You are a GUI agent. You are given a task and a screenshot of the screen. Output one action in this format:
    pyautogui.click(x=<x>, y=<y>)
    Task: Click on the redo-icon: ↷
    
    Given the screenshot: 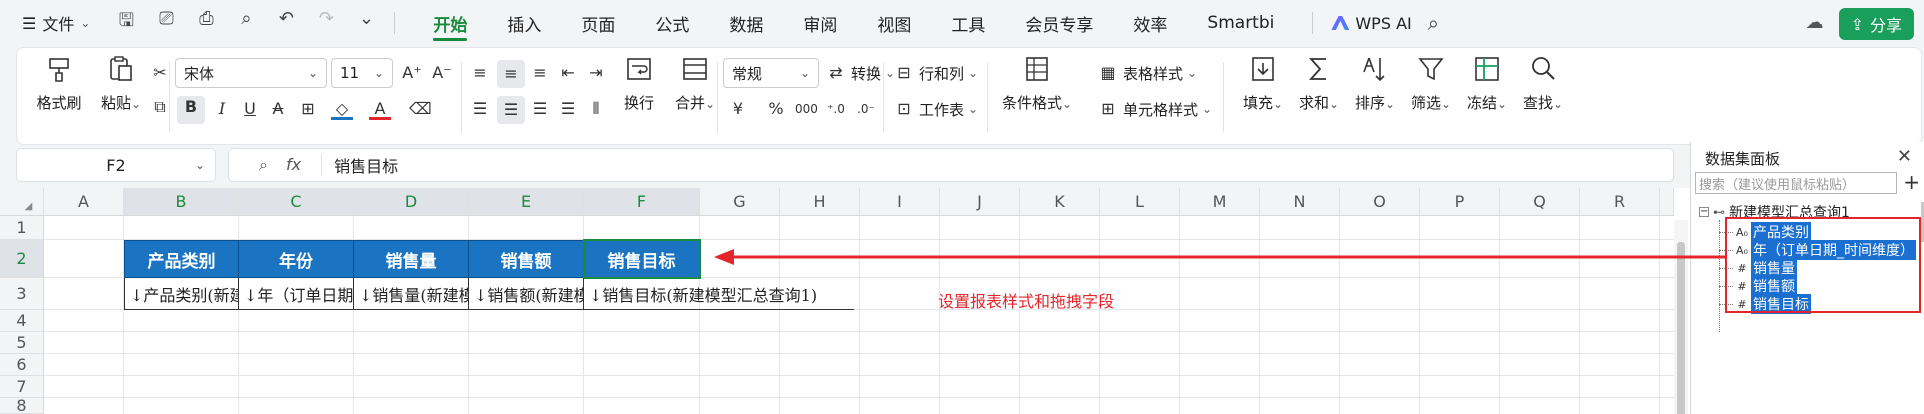 What is the action you would take?
    pyautogui.click(x=326, y=23)
    